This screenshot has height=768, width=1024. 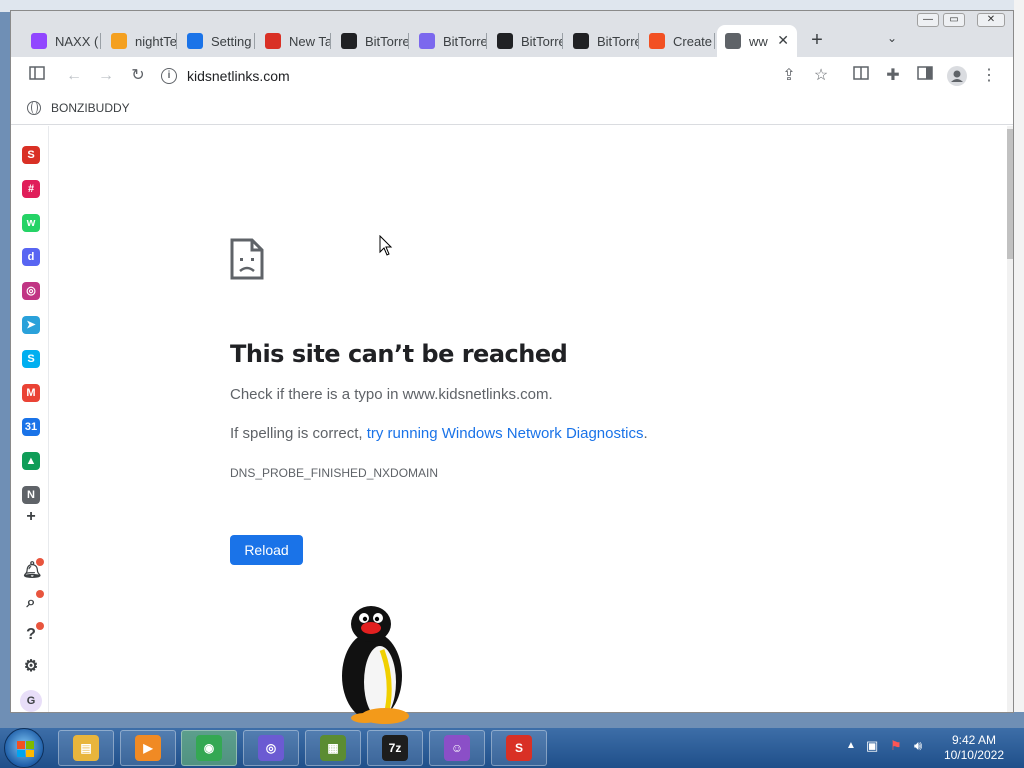 I want to click on tab-1: nightTe, so click(x=140, y=41).